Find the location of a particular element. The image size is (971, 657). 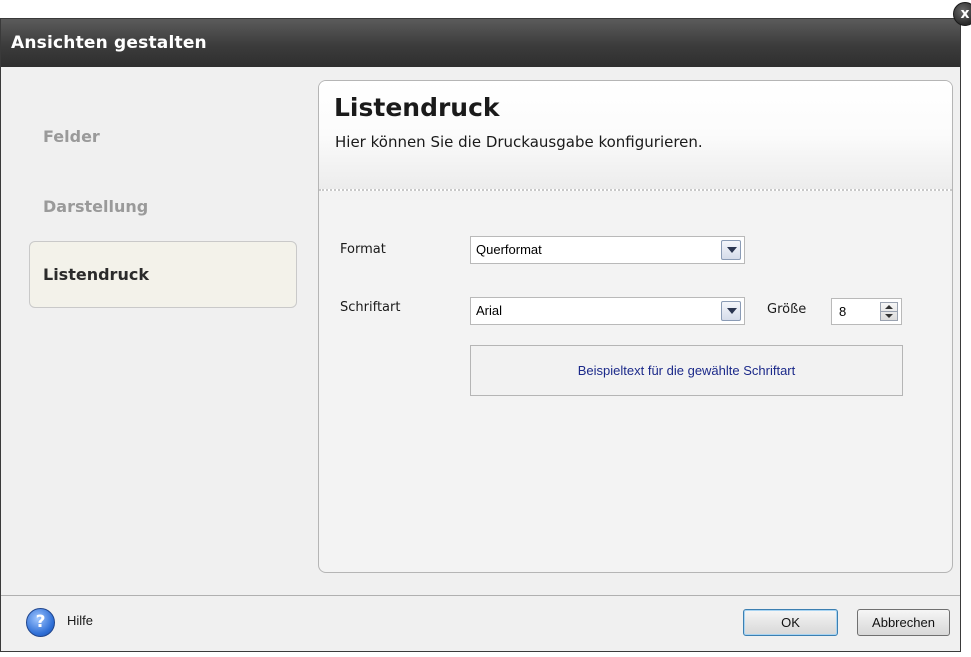

close-icon: x is located at coordinates (962, 14).